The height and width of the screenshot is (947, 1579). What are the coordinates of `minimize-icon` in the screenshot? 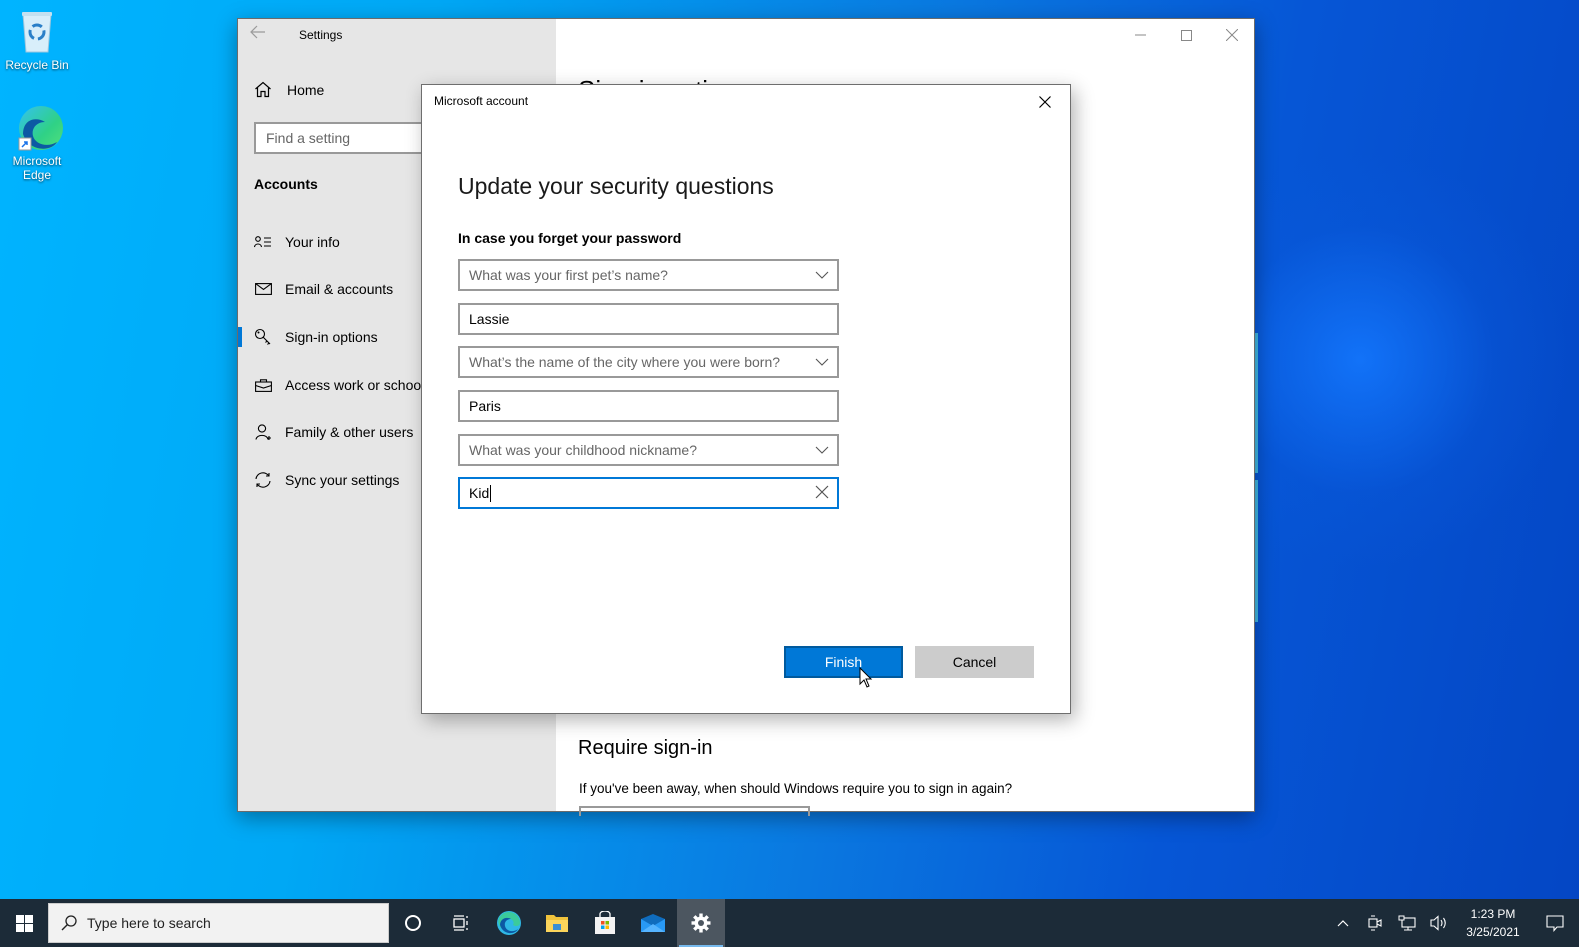 It's located at (1140, 35).